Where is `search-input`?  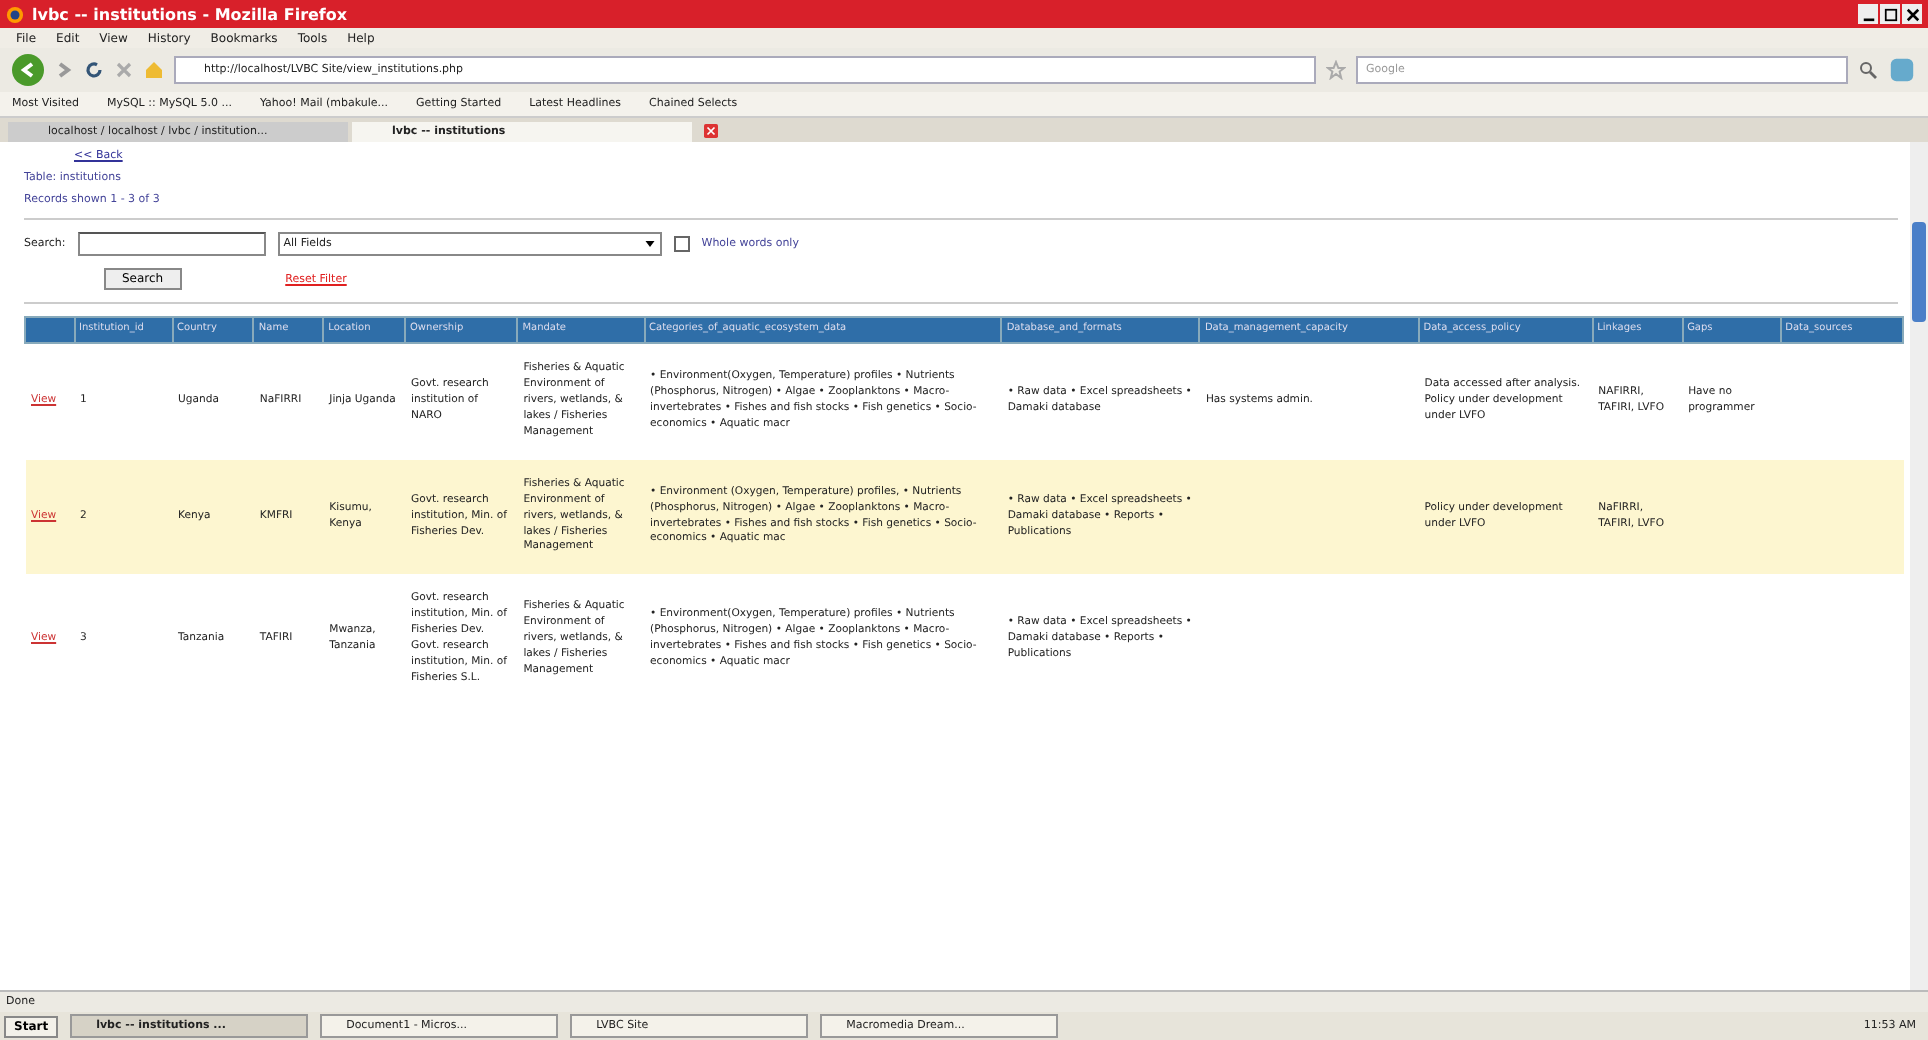
search-input is located at coordinates (171, 244).